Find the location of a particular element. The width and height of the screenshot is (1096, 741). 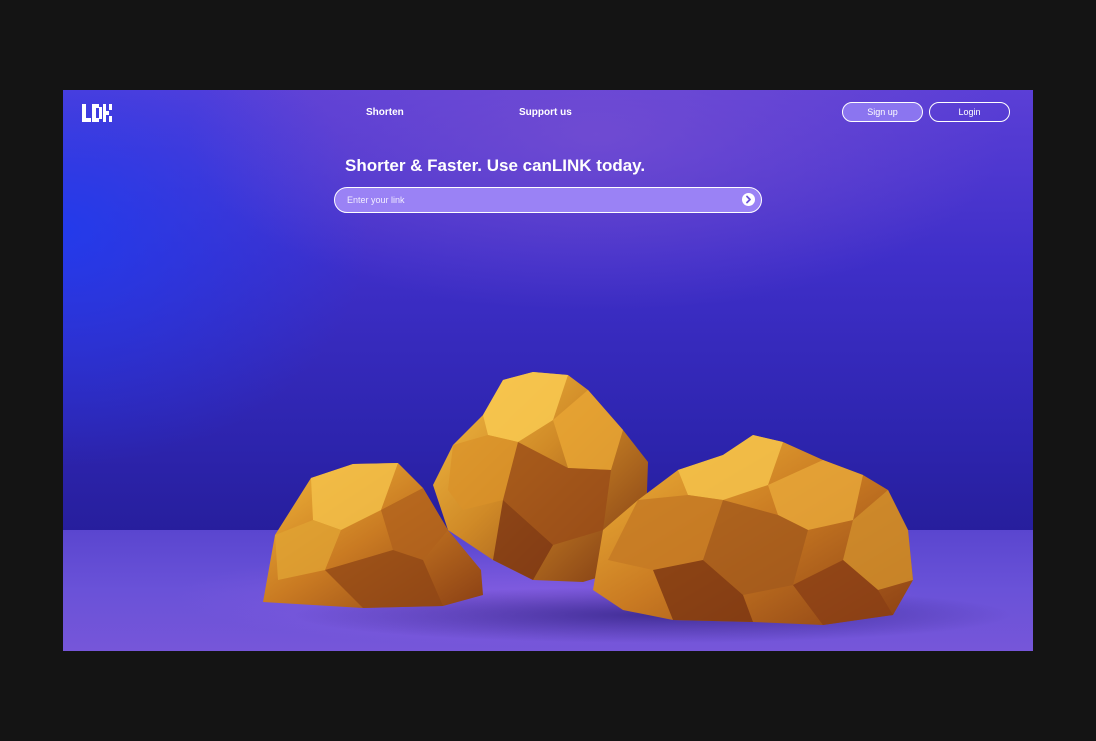

ldk-pixel-logo is located at coordinates (97, 113).